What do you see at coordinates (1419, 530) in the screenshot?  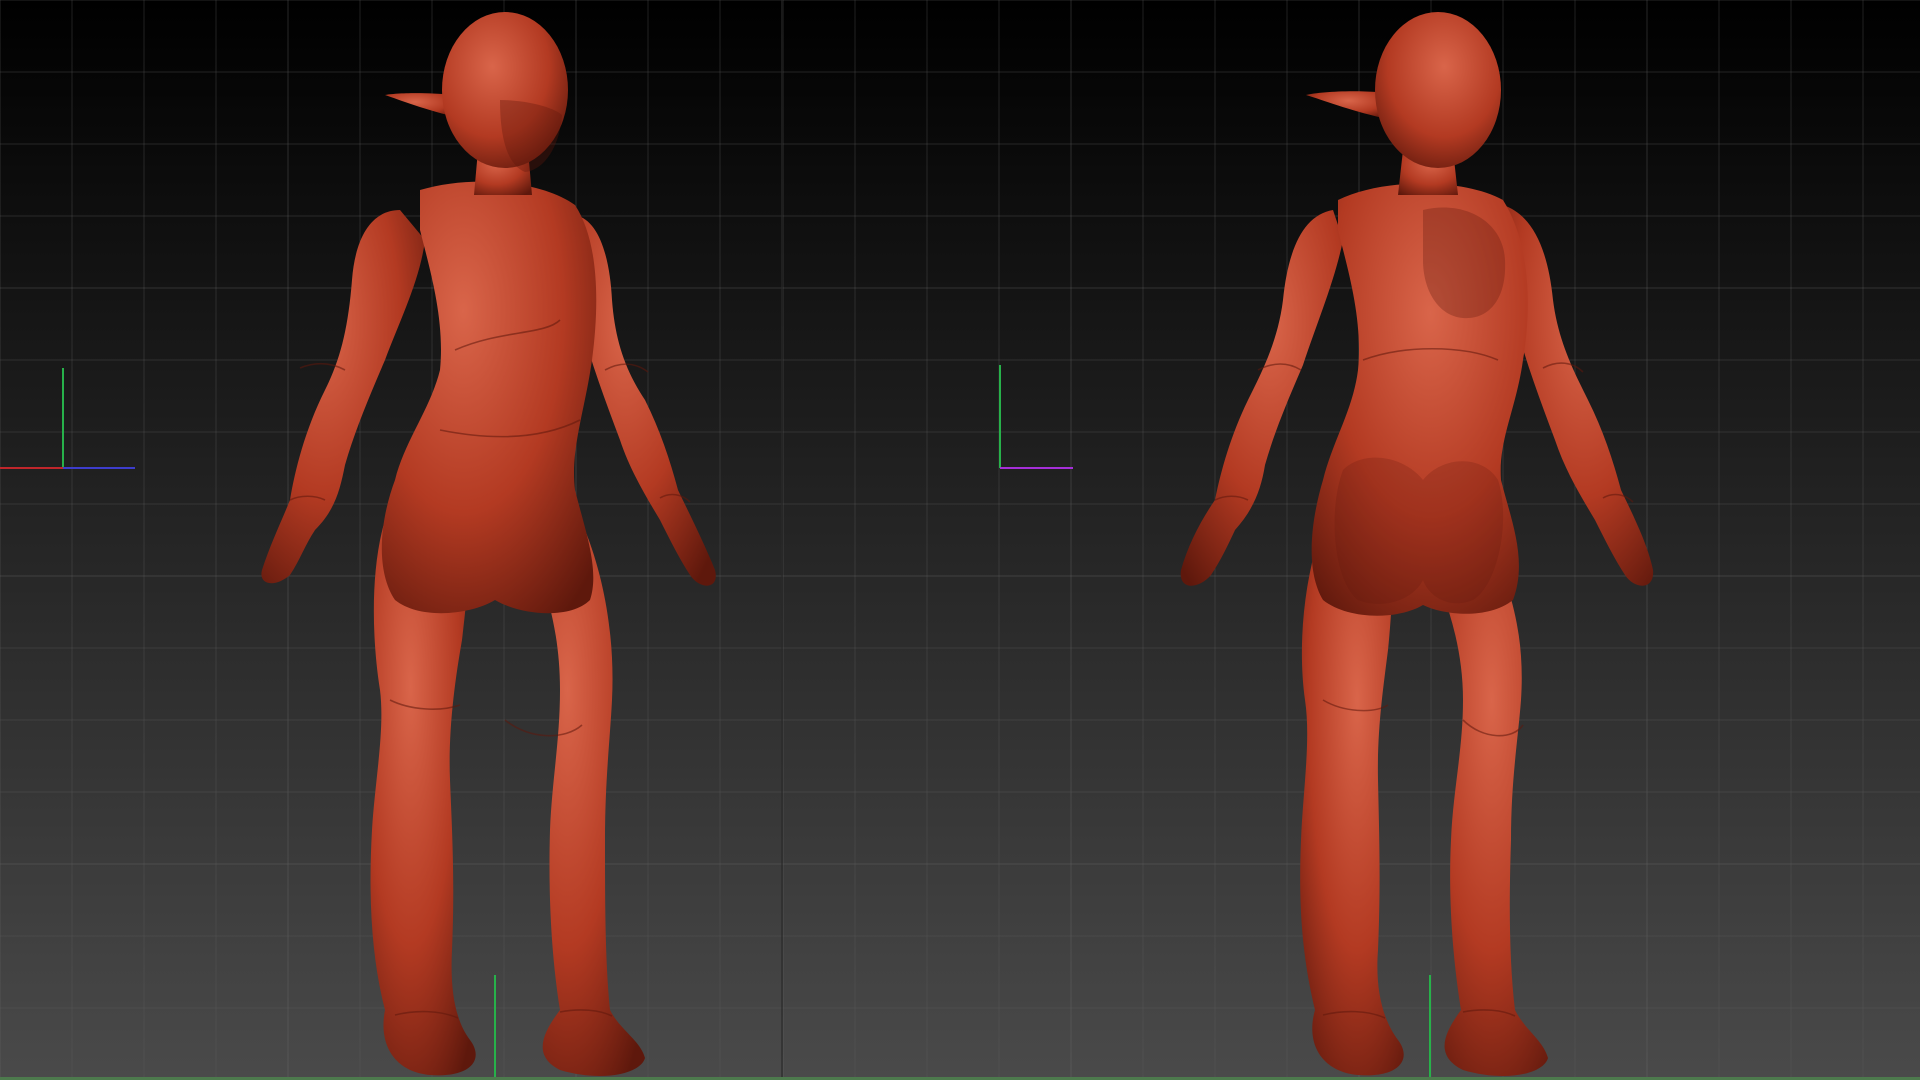 I see `model-hips` at bounding box center [1419, 530].